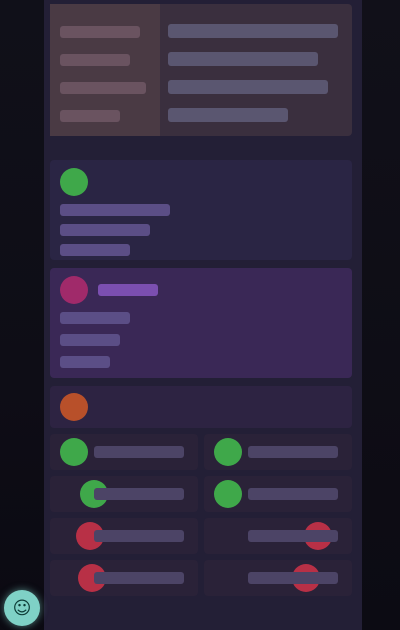 This screenshot has width=400, height=630. Describe the element at coordinates (22, 315) in the screenshot. I see `left-gutter` at that location.